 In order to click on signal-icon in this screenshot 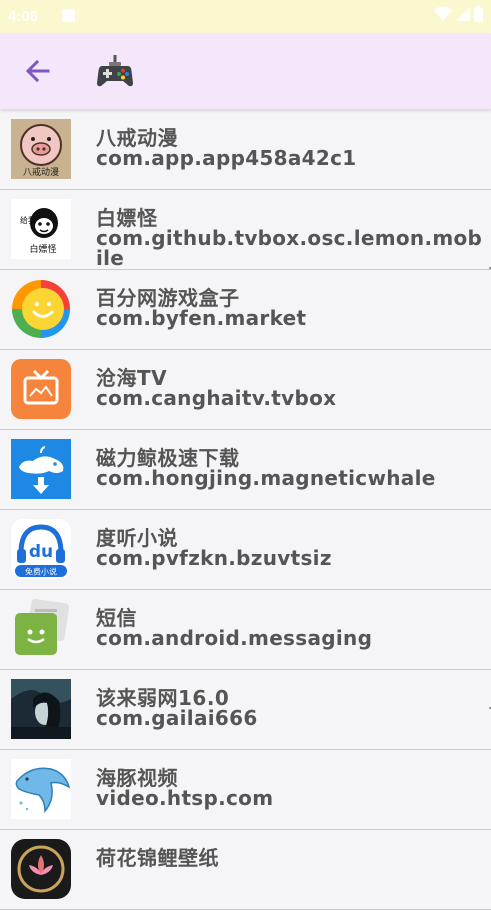, I will do `click(463, 14)`.